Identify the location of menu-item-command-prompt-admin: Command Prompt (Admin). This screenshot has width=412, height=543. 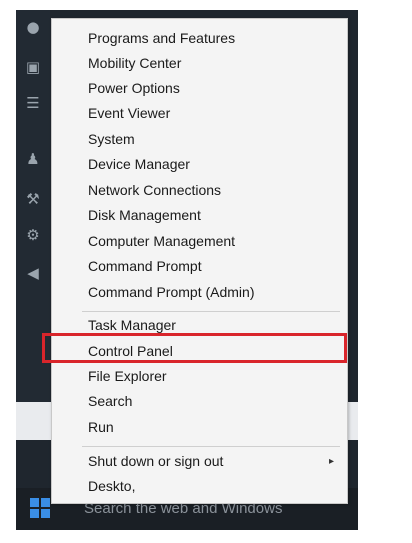
(199, 292).